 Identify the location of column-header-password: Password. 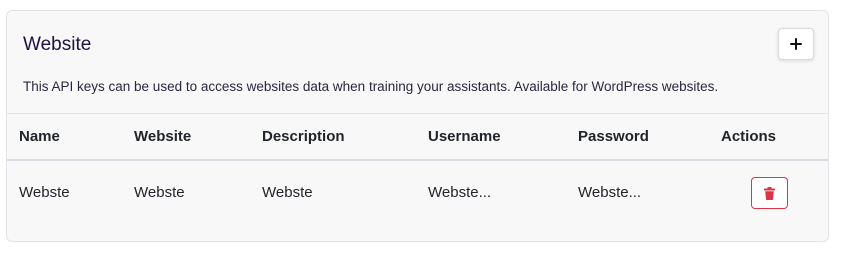
(613, 136).